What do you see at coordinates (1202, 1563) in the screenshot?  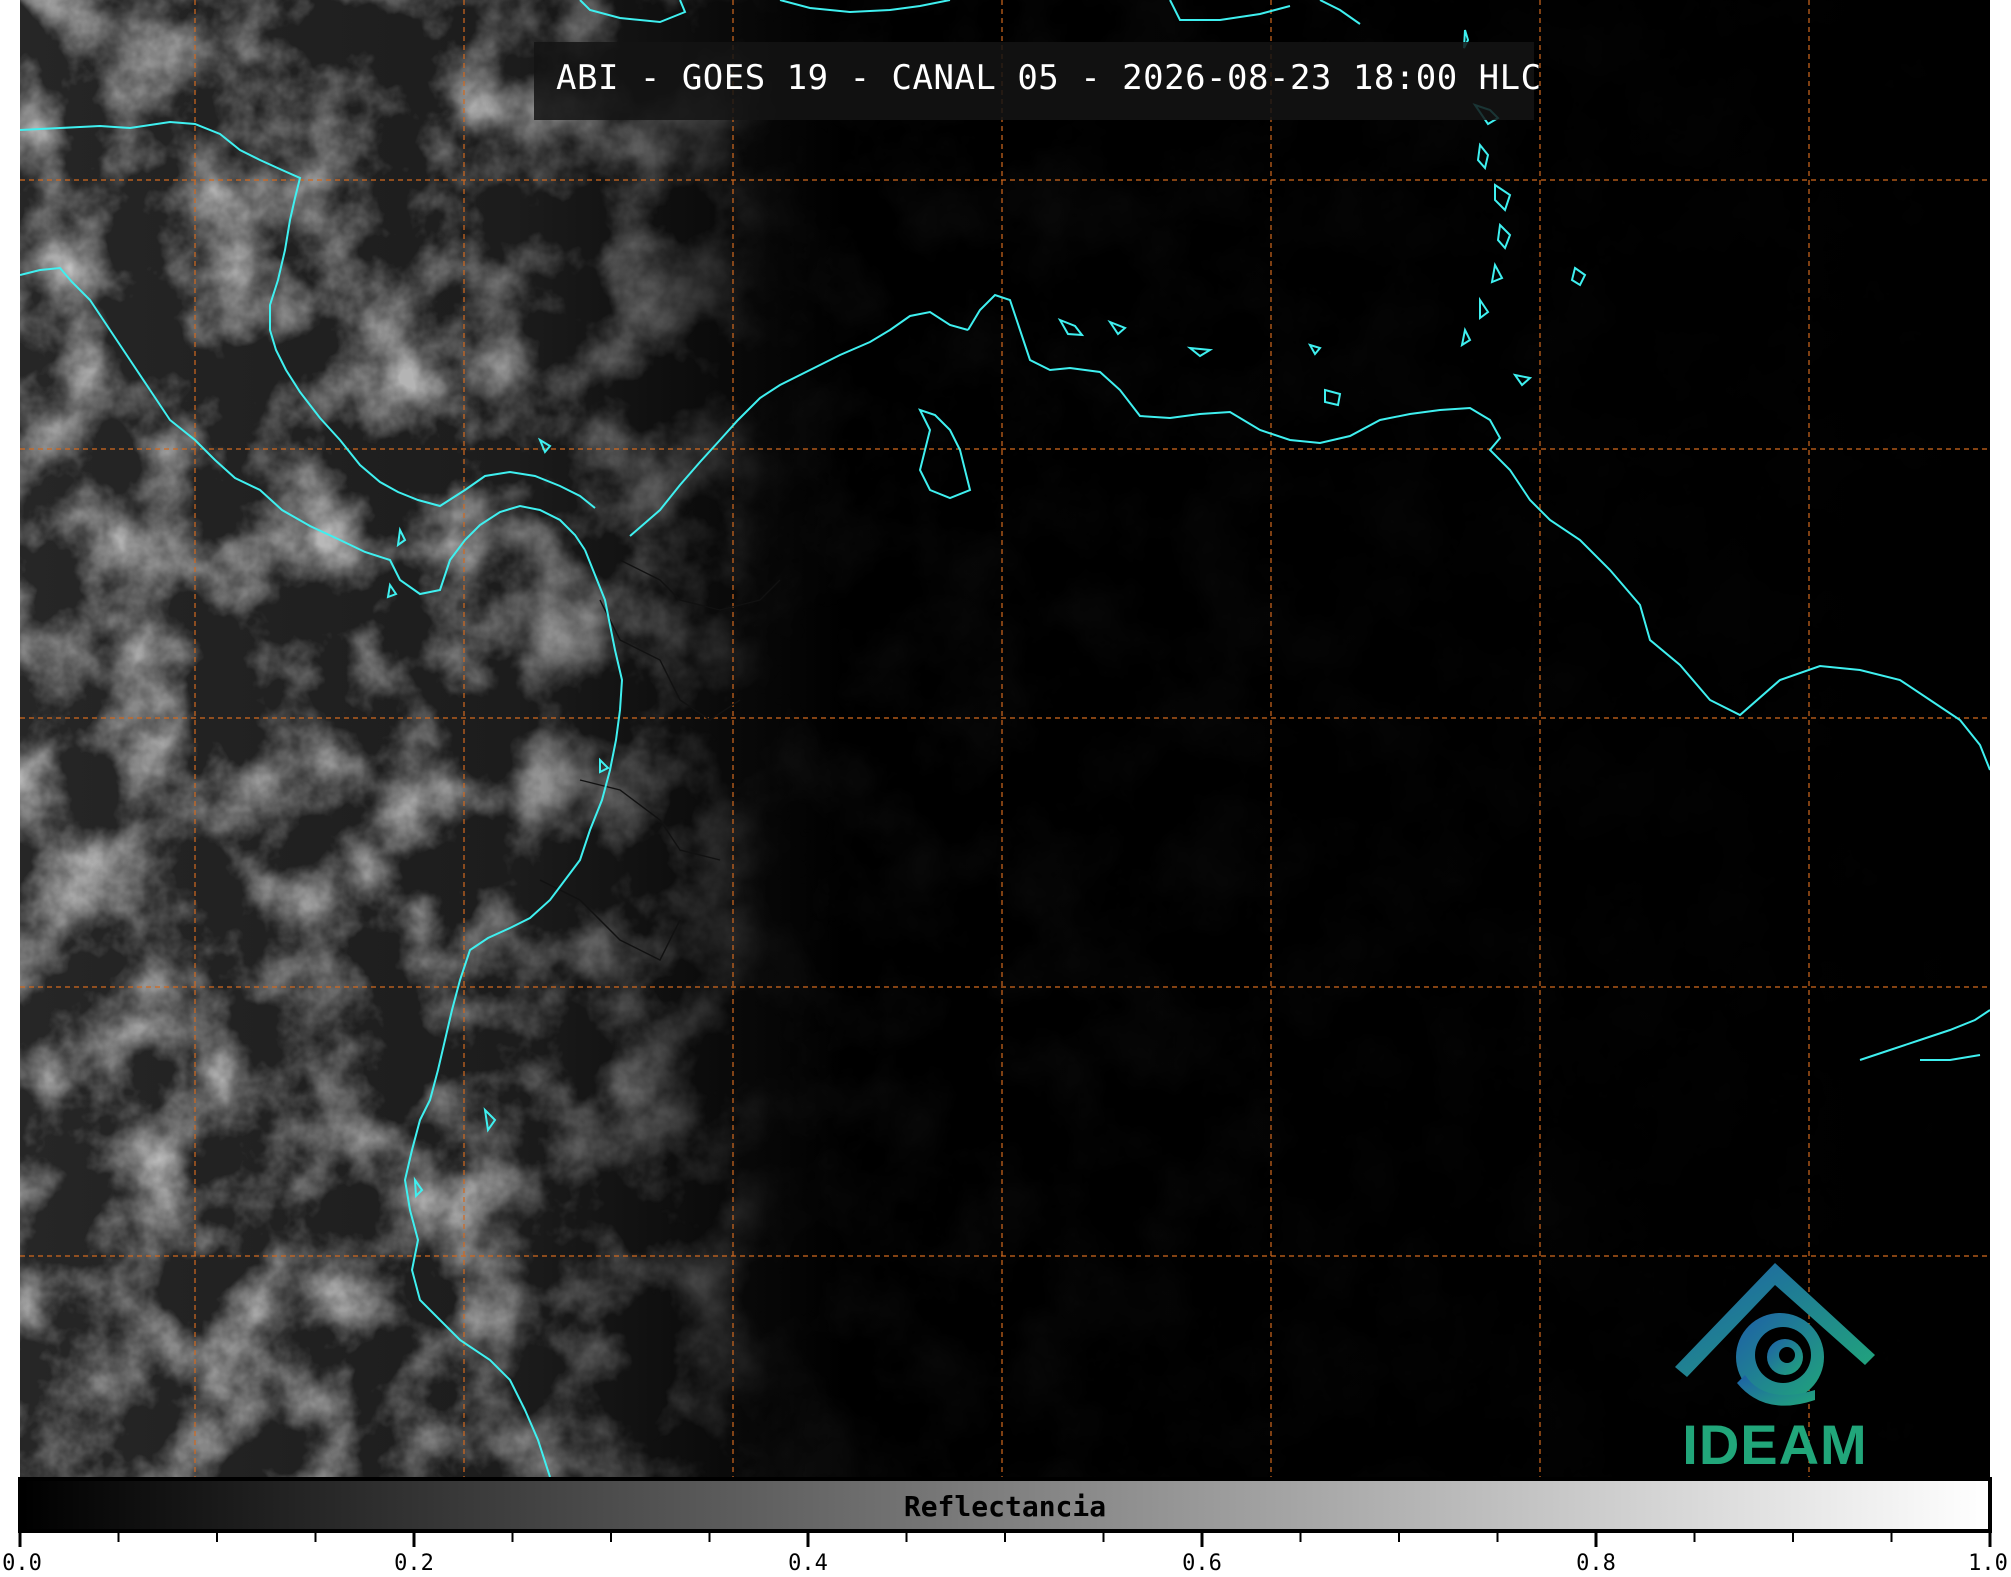 I see `colorbar-tick-label: 0.6` at bounding box center [1202, 1563].